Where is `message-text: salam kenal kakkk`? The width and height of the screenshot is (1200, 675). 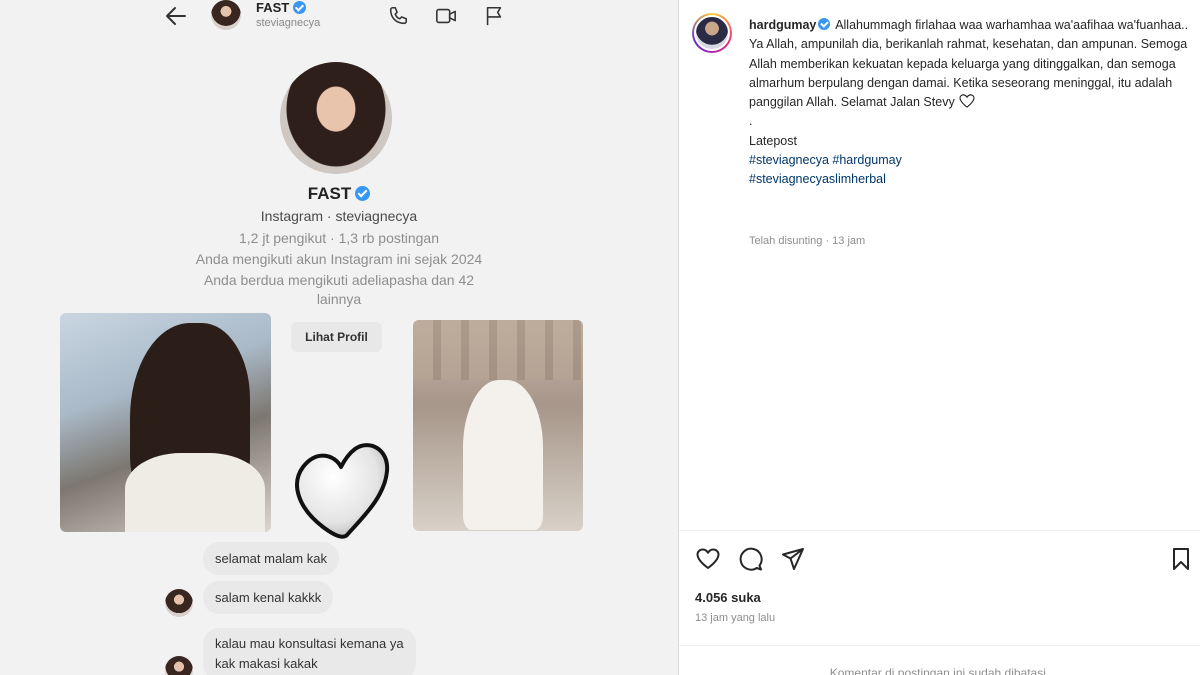 message-text: salam kenal kakkk is located at coordinates (268, 597).